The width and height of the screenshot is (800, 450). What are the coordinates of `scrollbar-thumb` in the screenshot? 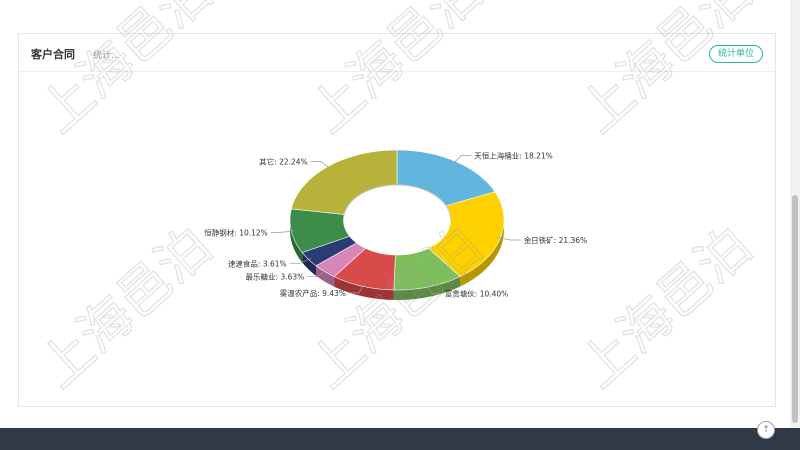 It's located at (795, 309).